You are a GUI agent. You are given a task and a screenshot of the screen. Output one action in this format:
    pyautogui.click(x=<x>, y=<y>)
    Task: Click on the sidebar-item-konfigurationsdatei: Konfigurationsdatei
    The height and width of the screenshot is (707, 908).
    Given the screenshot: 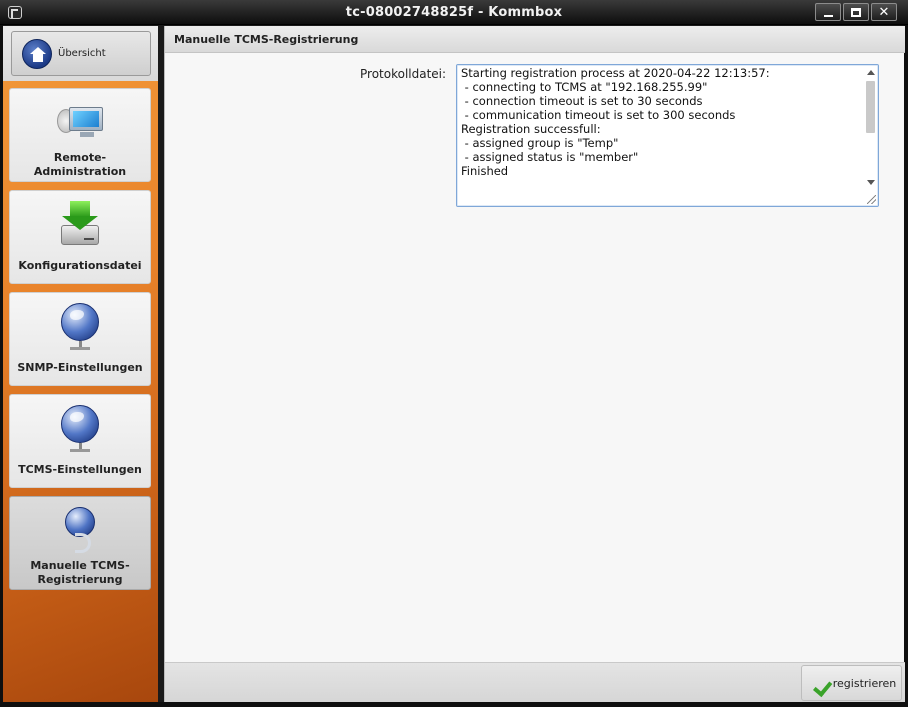 What is the action you would take?
    pyautogui.click(x=80, y=237)
    